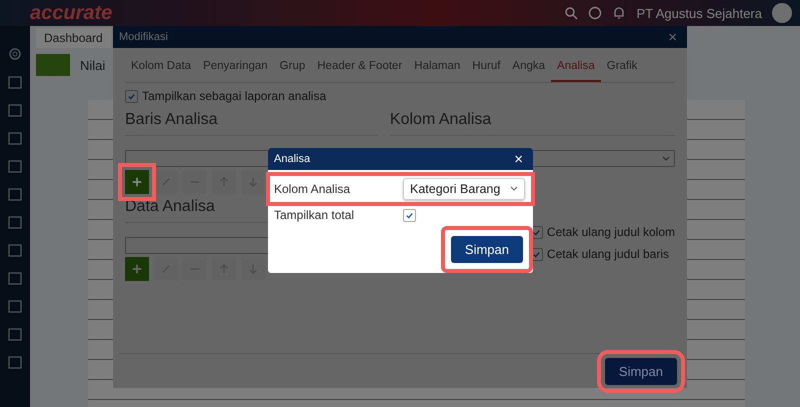 The width and height of the screenshot is (800, 407). What do you see at coordinates (234, 96) in the screenshot?
I see `checkbox-label: Tampilkan sebagai laporan analisa` at bounding box center [234, 96].